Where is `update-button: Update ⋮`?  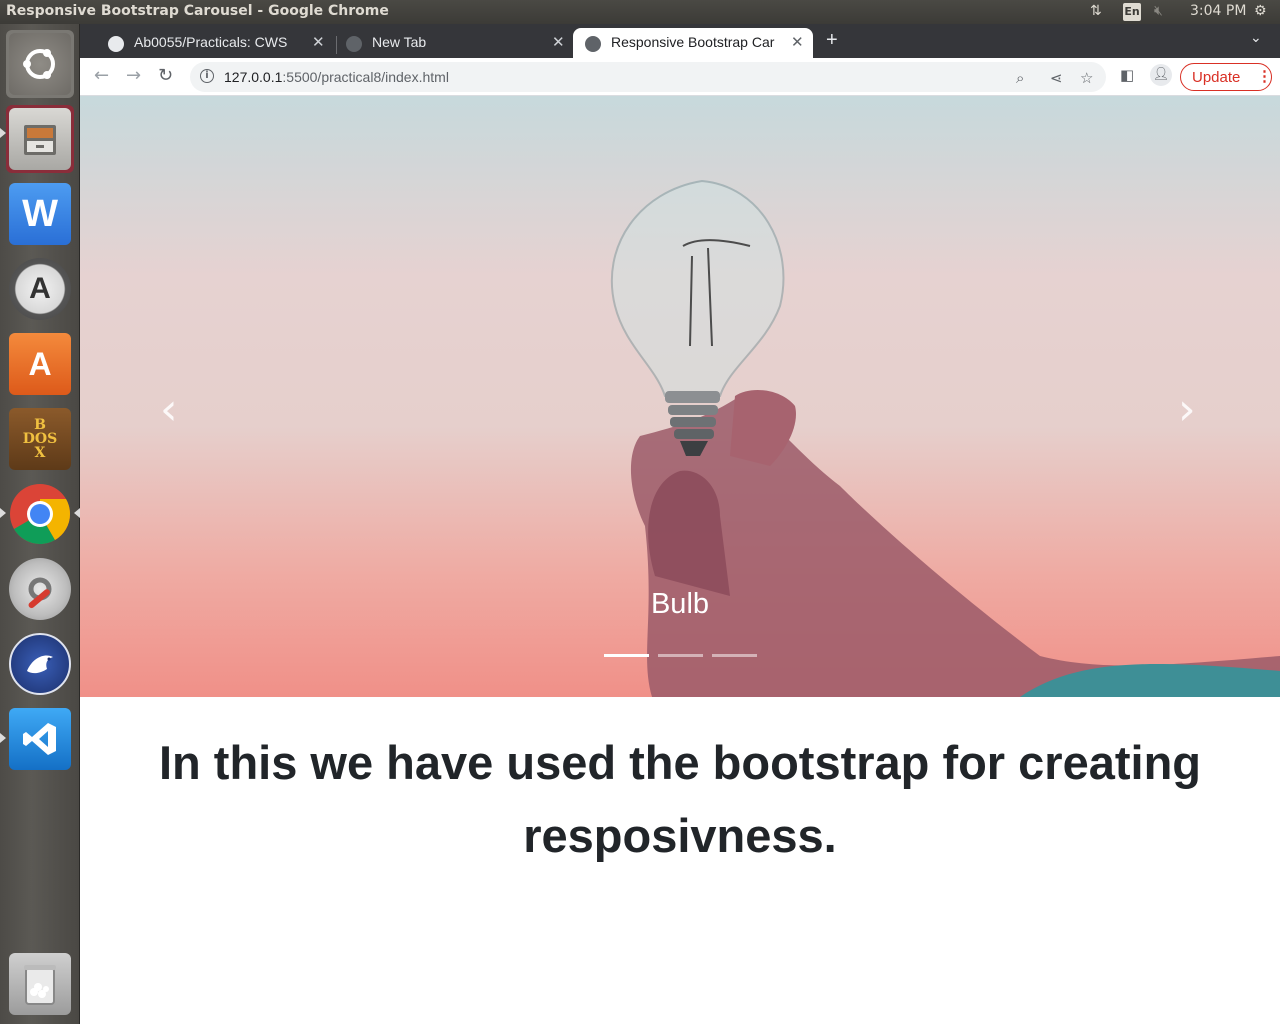 update-button: Update ⋮ is located at coordinates (1226, 77).